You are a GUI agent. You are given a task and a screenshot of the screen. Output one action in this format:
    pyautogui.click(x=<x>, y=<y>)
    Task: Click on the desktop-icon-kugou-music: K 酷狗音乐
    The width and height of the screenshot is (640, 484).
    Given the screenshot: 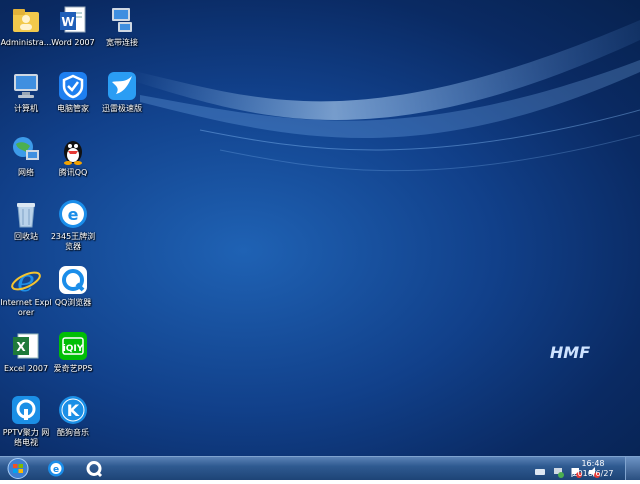 What is the action you would take?
    pyautogui.click(x=73, y=416)
    